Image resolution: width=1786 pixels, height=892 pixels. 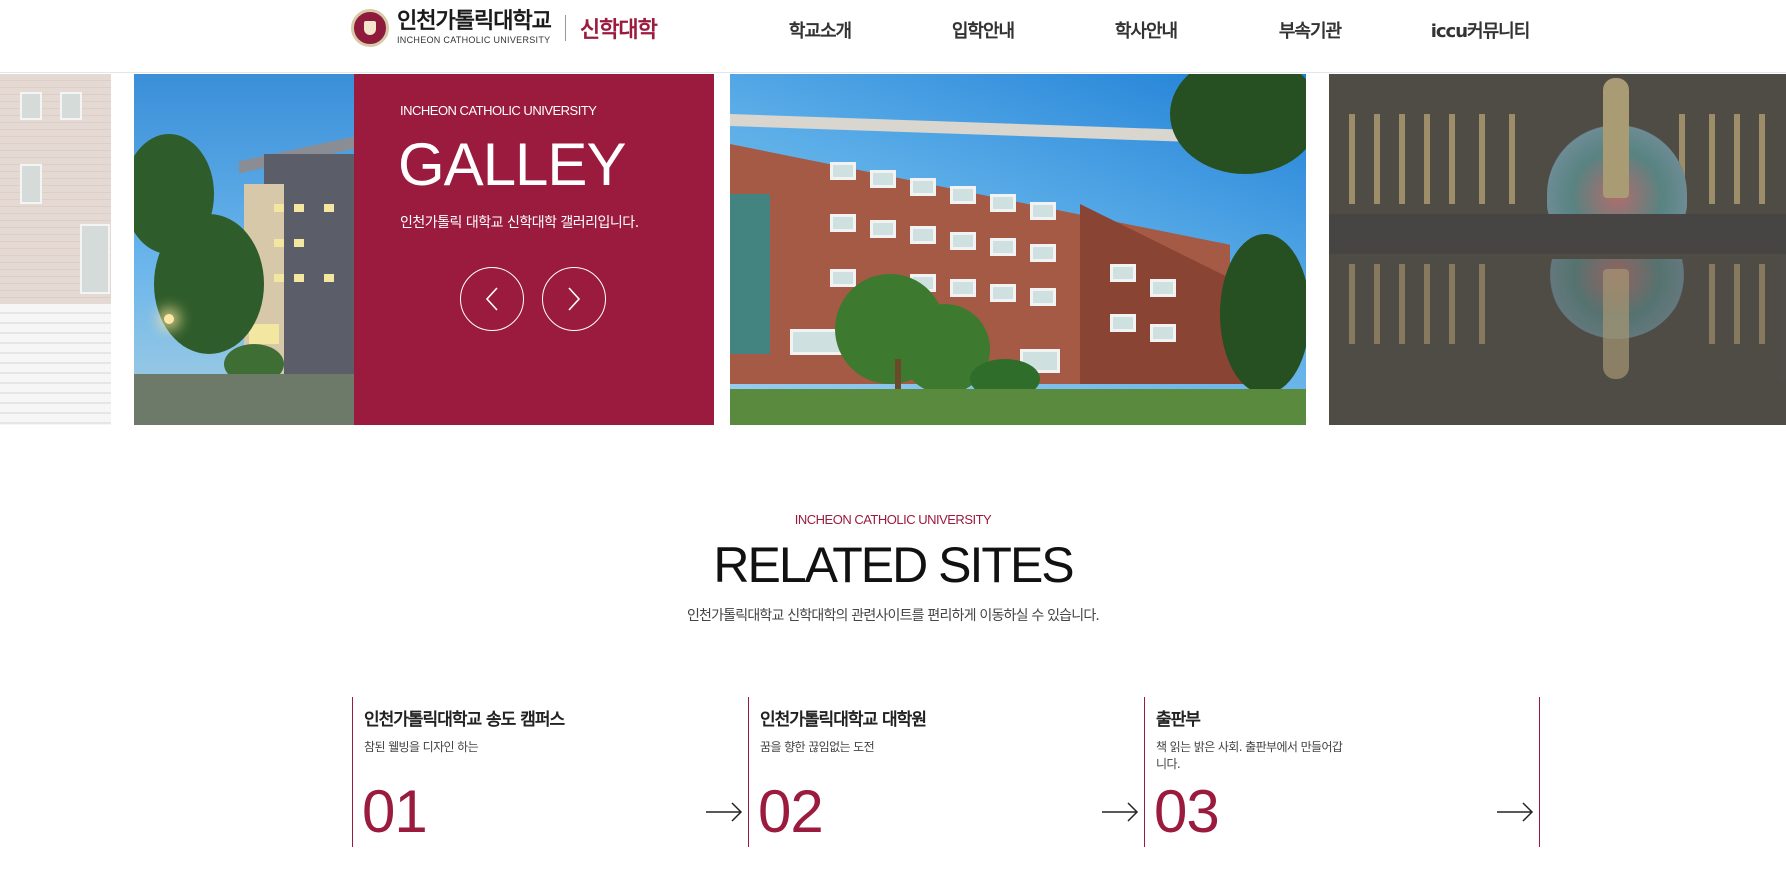 I want to click on related-kicker: INCHEON CATHOLIC UNIVERSITY, so click(x=893, y=519).